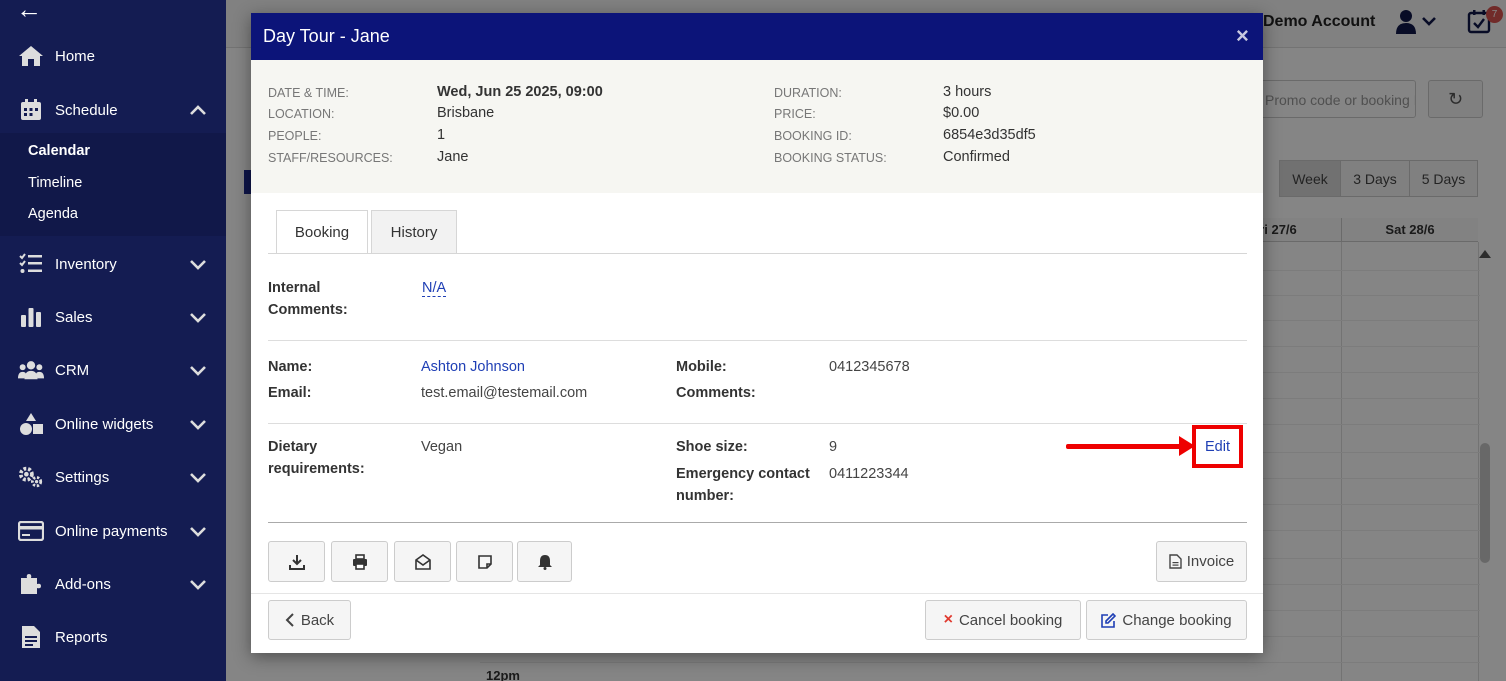  Describe the element at coordinates (330, 158) in the screenshot. I see `staff-label: STAFF/RESOURCES:` at that location.